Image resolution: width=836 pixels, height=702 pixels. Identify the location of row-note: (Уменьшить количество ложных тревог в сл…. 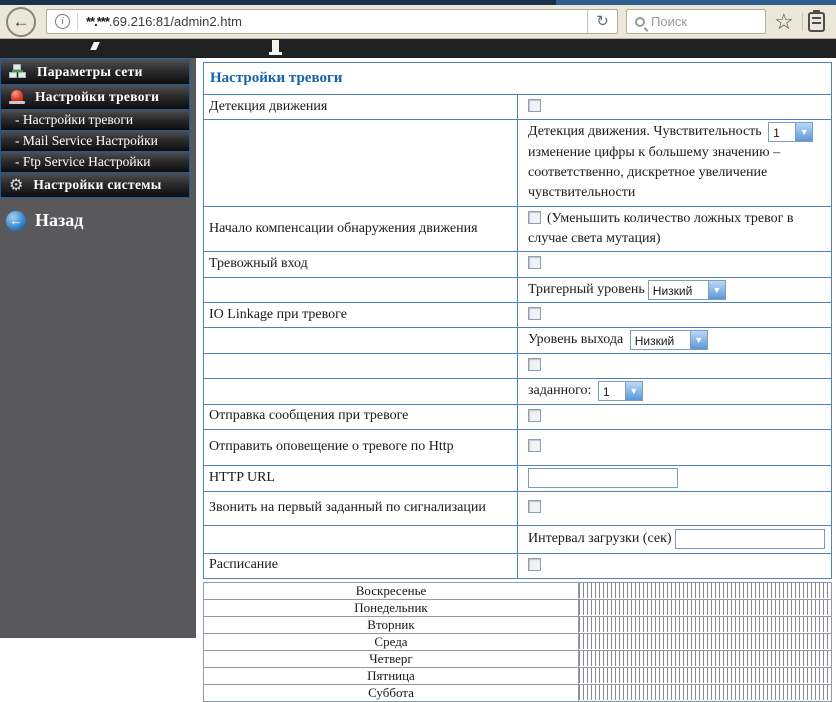
(661, 228).